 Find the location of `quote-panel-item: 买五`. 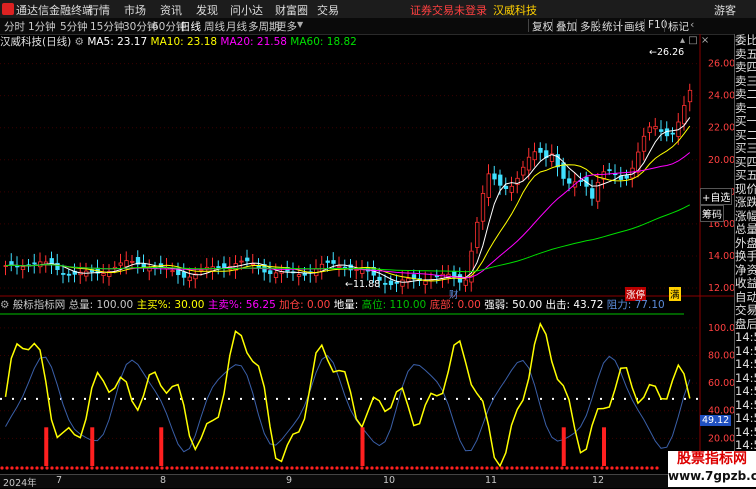

quote-panel-item: 买五 is located at coordinates (745, 175).